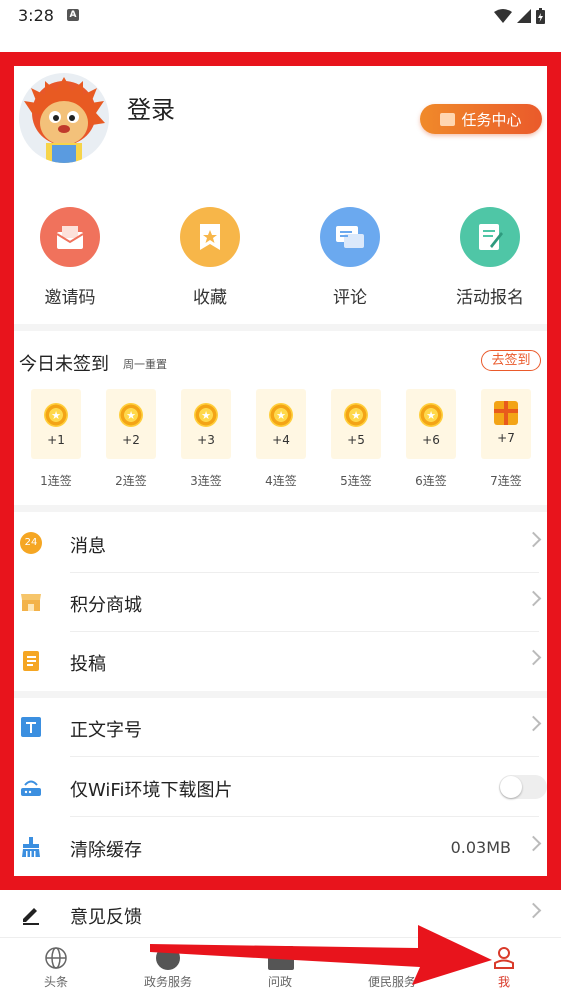  I want to click on tab-inquiry: 问政, so click(280, 967).